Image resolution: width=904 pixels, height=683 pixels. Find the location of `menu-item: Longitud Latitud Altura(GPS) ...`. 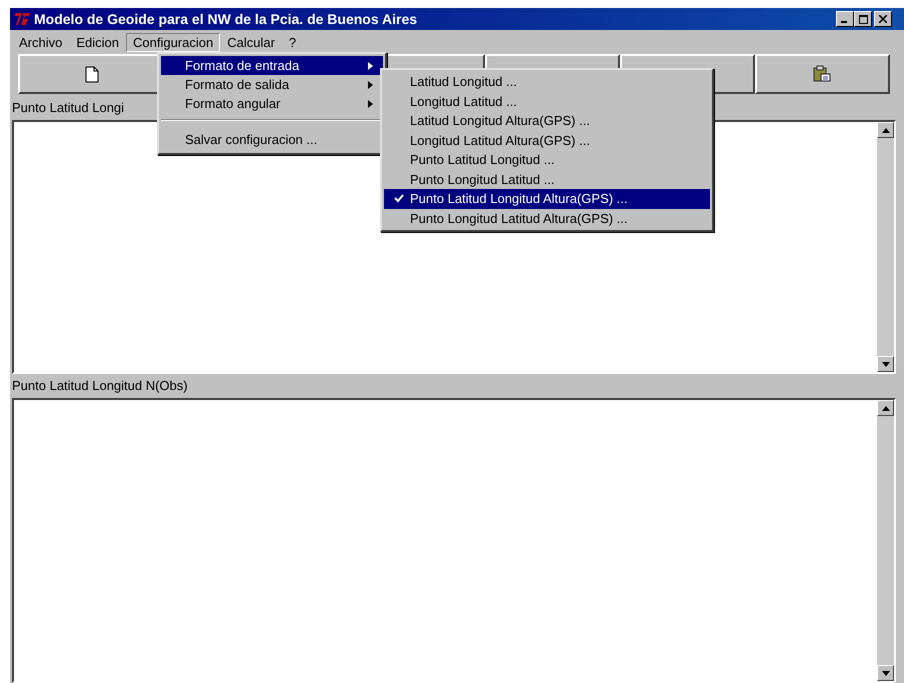

menu-item: Longitud Latitud Altura(GPS) ... is located at coordinates (547, 140).